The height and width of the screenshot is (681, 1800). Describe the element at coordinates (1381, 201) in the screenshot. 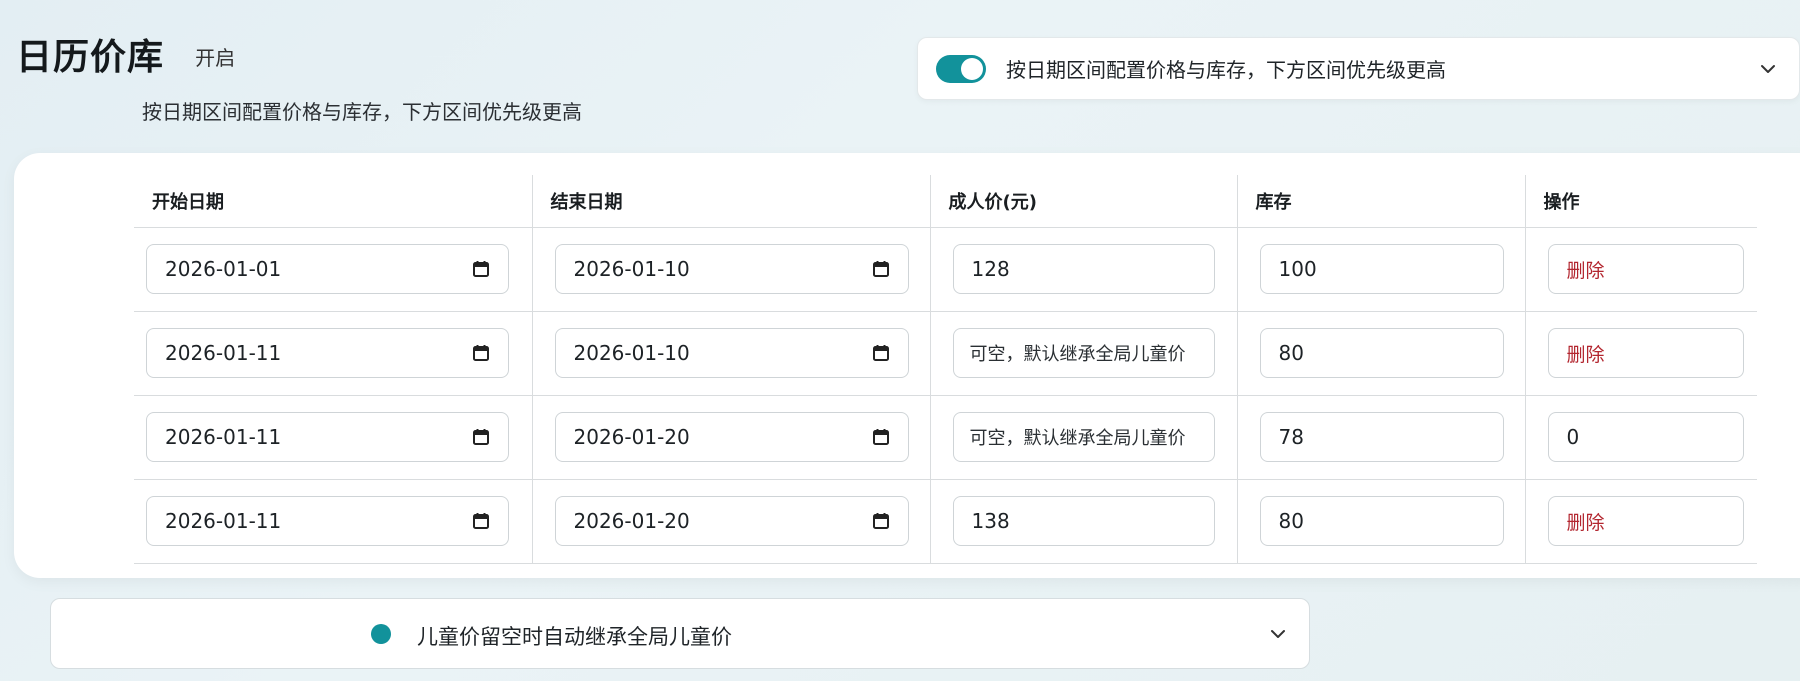

I see `header-stock: 库存` at that location.